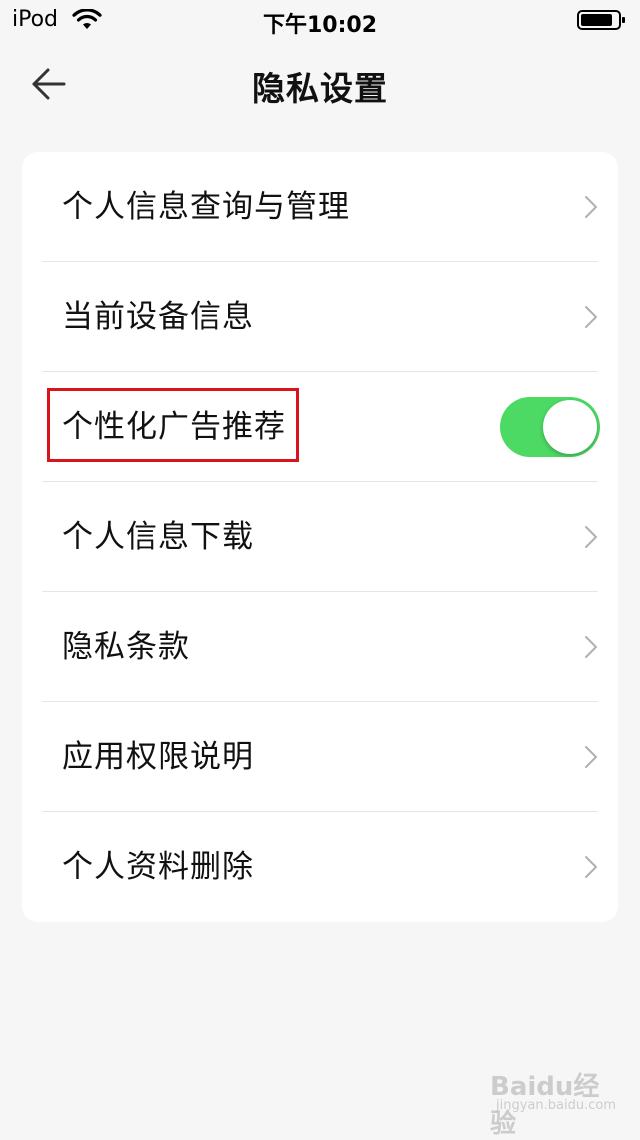 This screenshot has height=1140, width=640. I want to click on toggle-knob, so click(570, 427).